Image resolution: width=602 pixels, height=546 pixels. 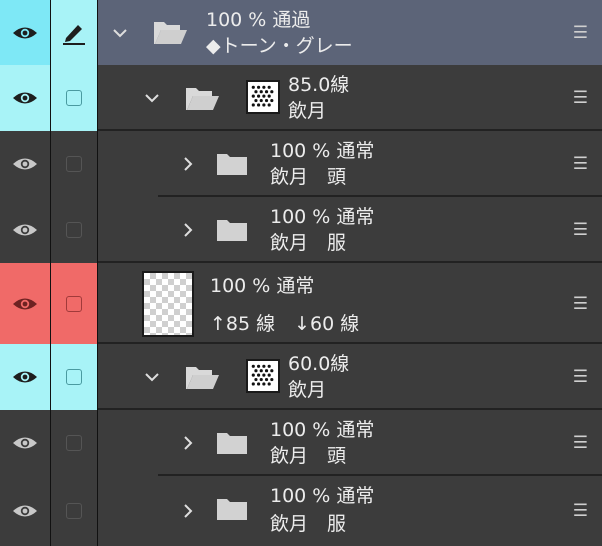 I want to click on layer-row: 85.0線 飲月 ☰, so click(x=301, y=98).